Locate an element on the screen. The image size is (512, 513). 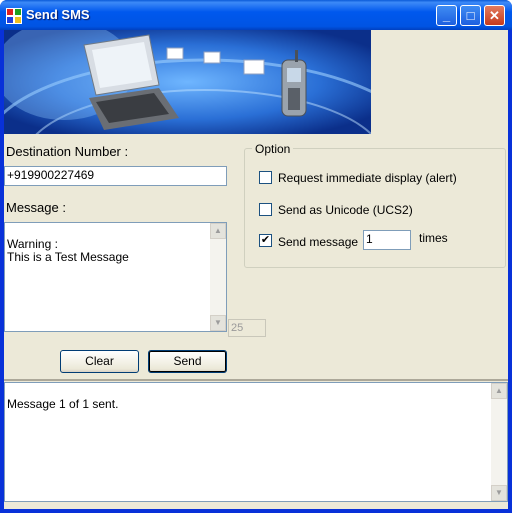
check-mark-icon: ✔ is located at coordinates (265, 240).